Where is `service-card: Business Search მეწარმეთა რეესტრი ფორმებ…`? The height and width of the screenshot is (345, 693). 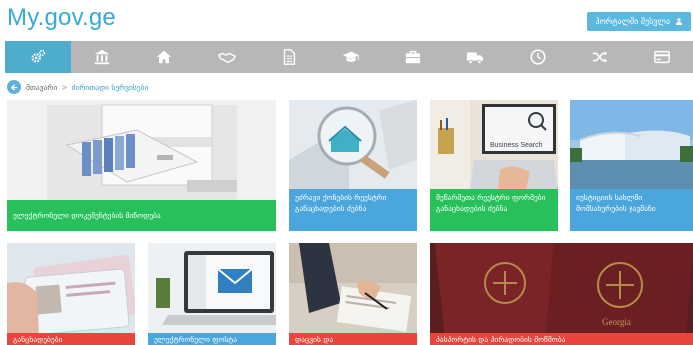
service-card: Business Search მეწარმეთა რეესტრი ფორმებ… is located at coordinates (494, 165).